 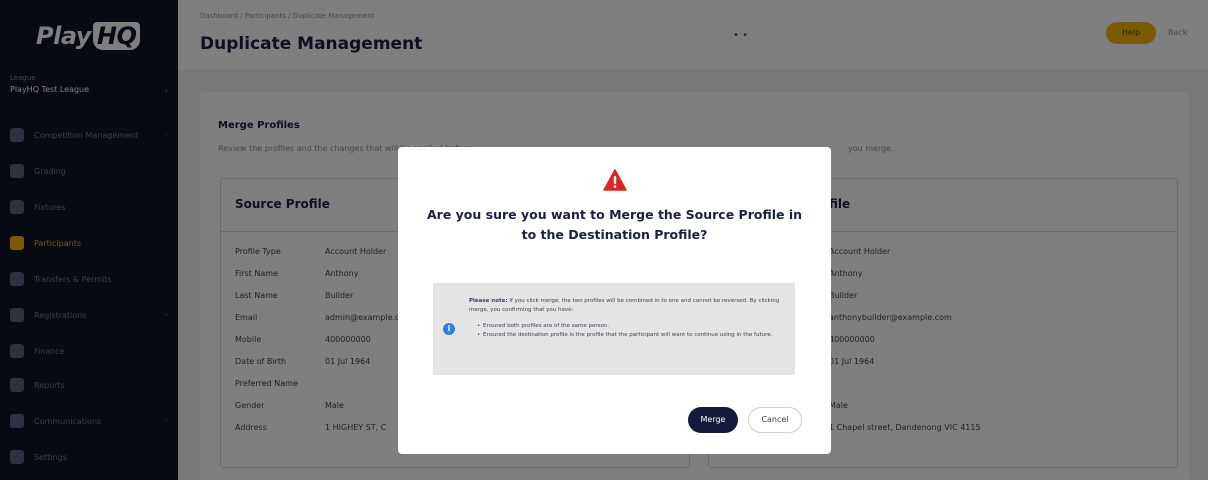 I want to click on info-icon: i, so click(x=449, y=329).